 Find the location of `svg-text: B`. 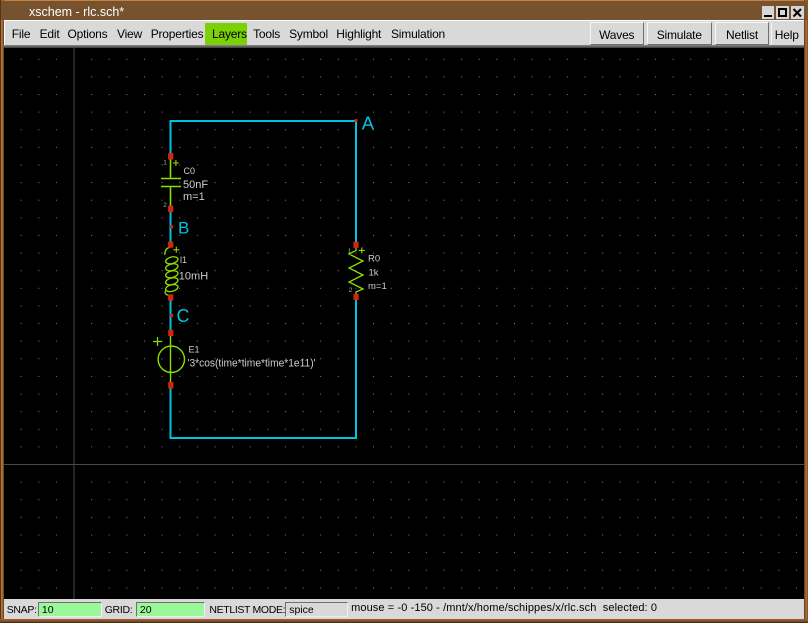

svg-text: B is located at coordinates (183, 227).